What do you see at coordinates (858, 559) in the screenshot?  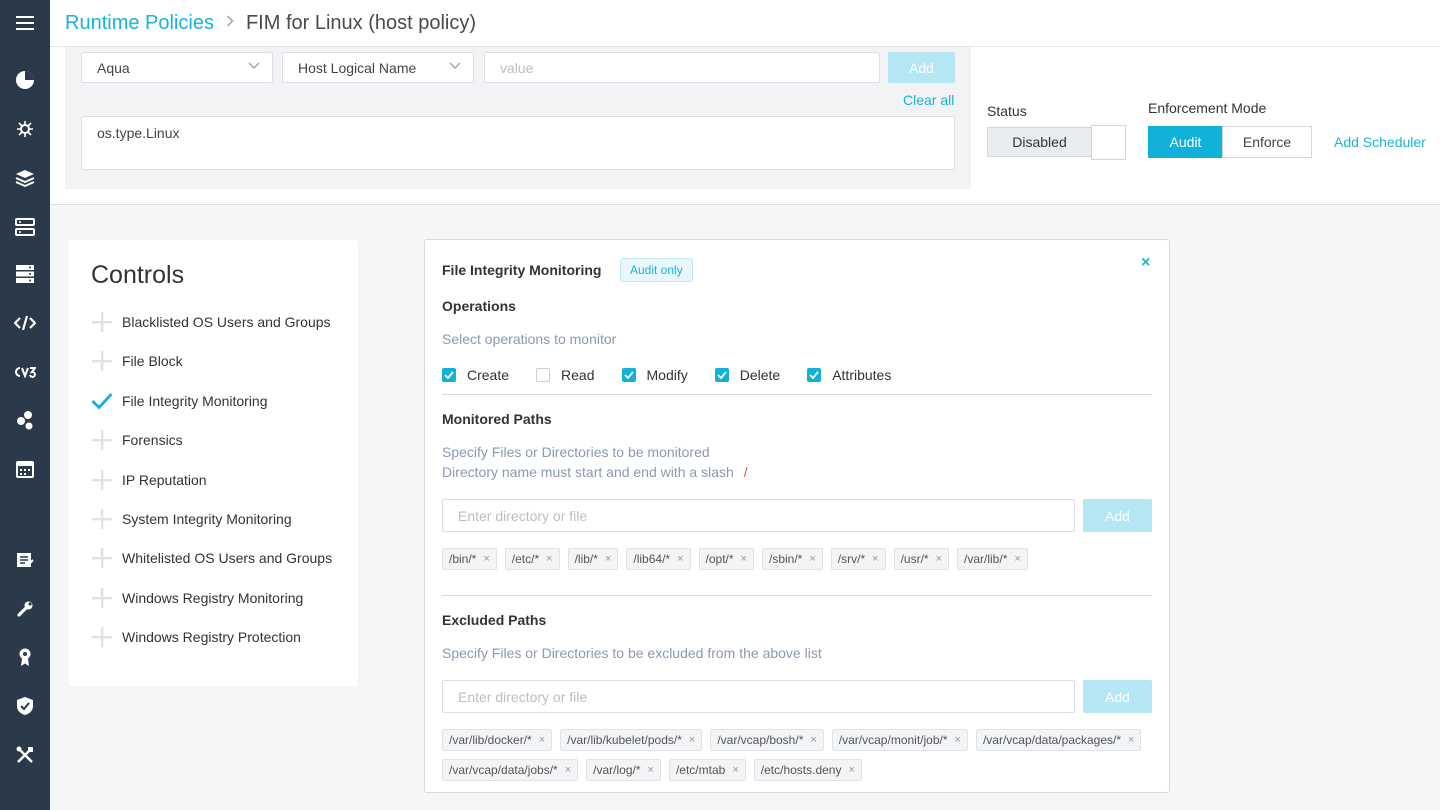 I see `path-tag: /srv/* ×` at bounding box center [858, 559].